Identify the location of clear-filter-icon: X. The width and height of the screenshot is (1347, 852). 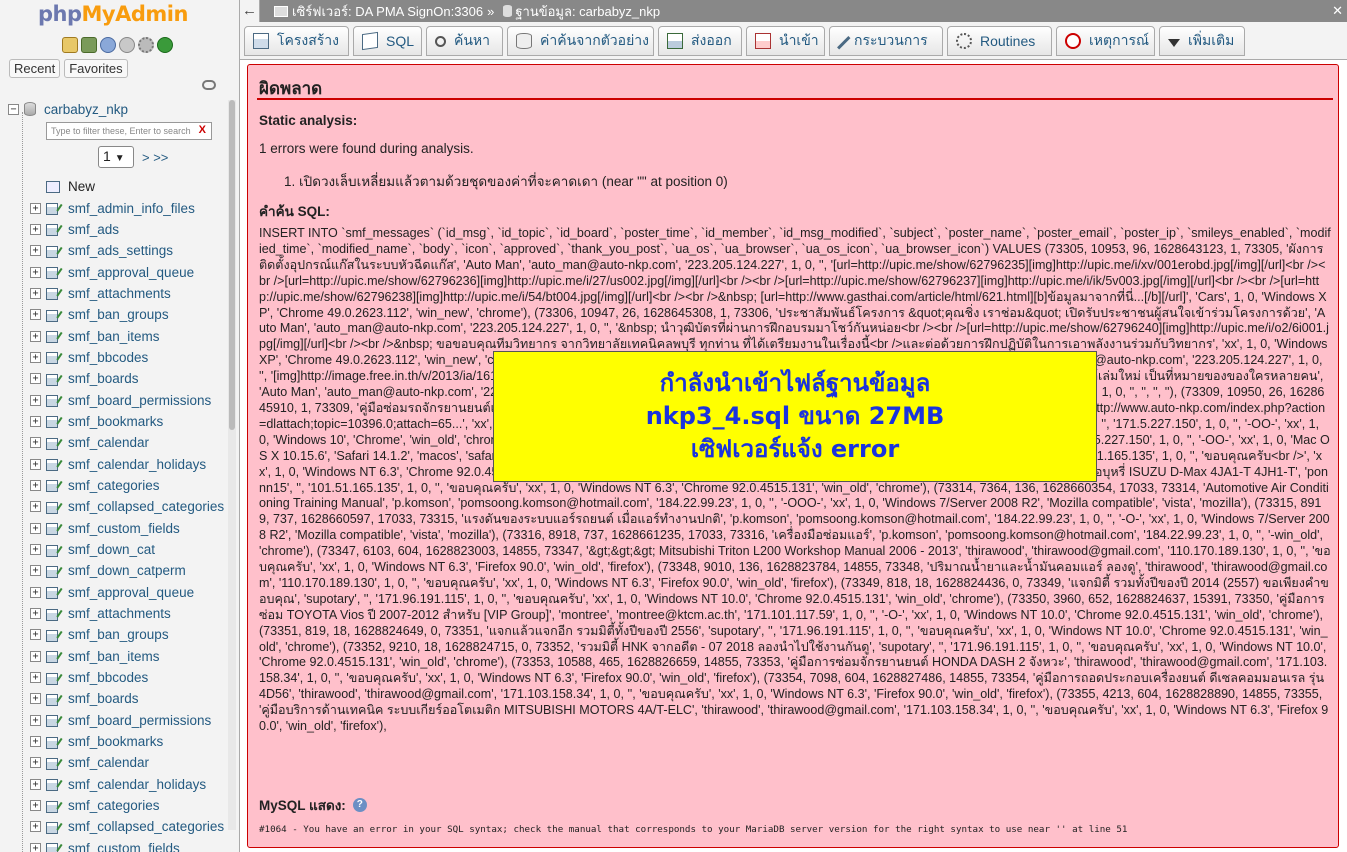
(202, 130).